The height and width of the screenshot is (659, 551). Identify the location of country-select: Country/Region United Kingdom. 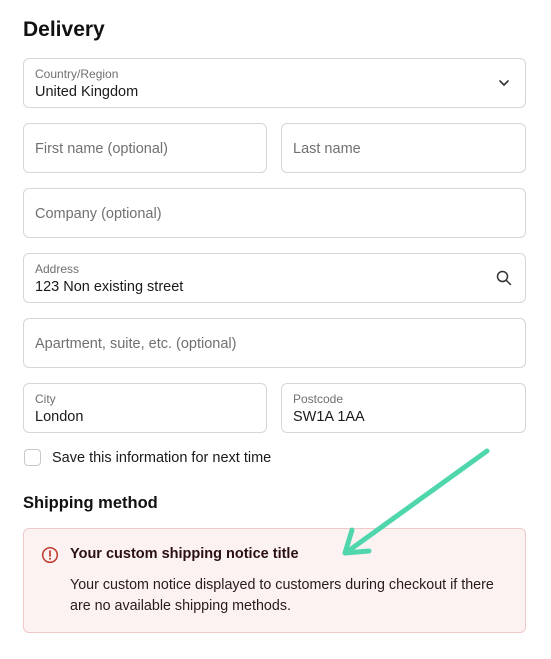
(274, 83).